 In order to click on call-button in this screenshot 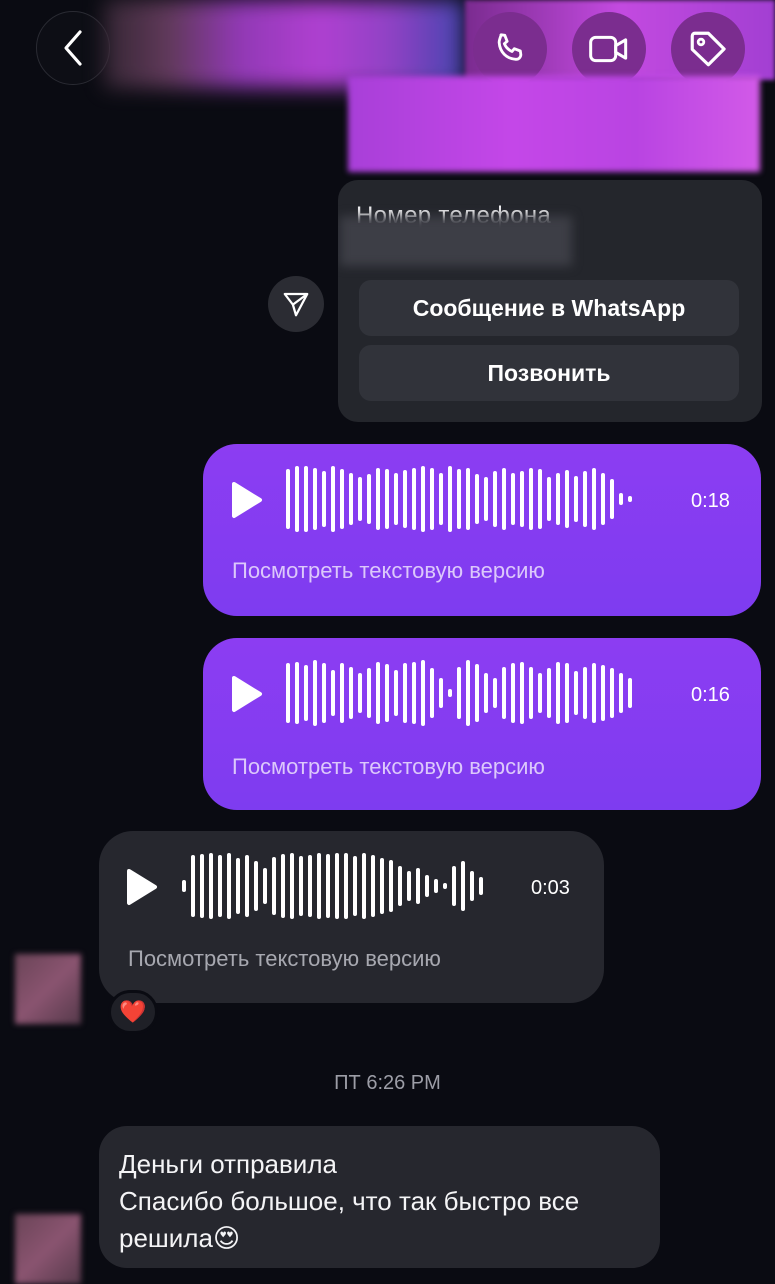, I will do `click(510, 49)`.